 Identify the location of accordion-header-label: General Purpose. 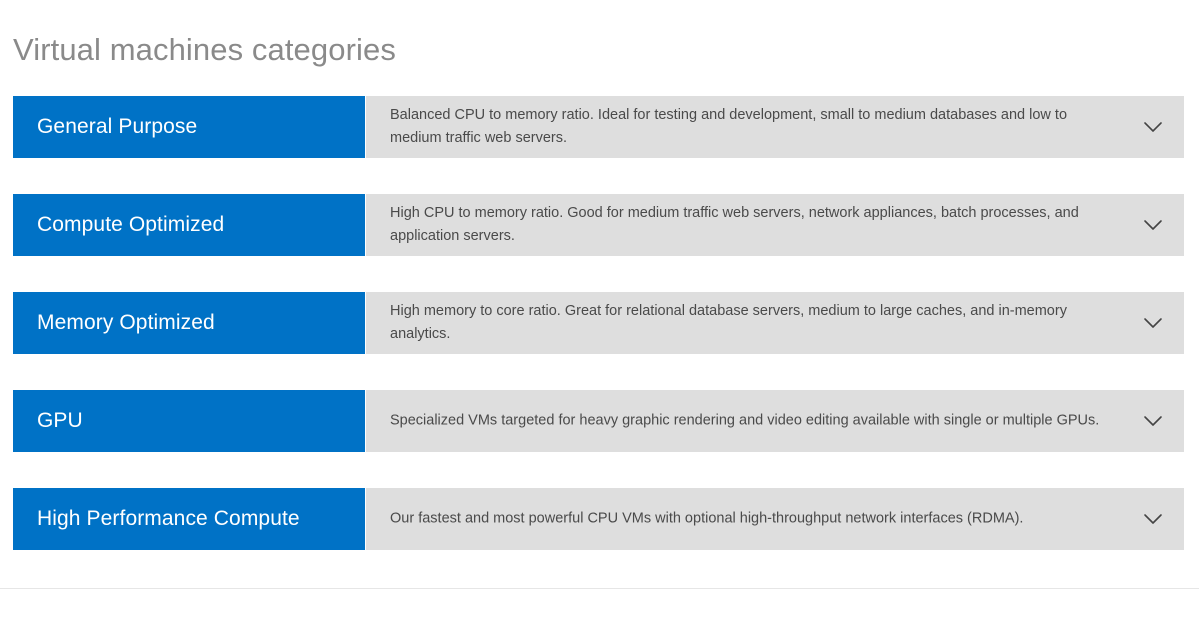
(117, 126).